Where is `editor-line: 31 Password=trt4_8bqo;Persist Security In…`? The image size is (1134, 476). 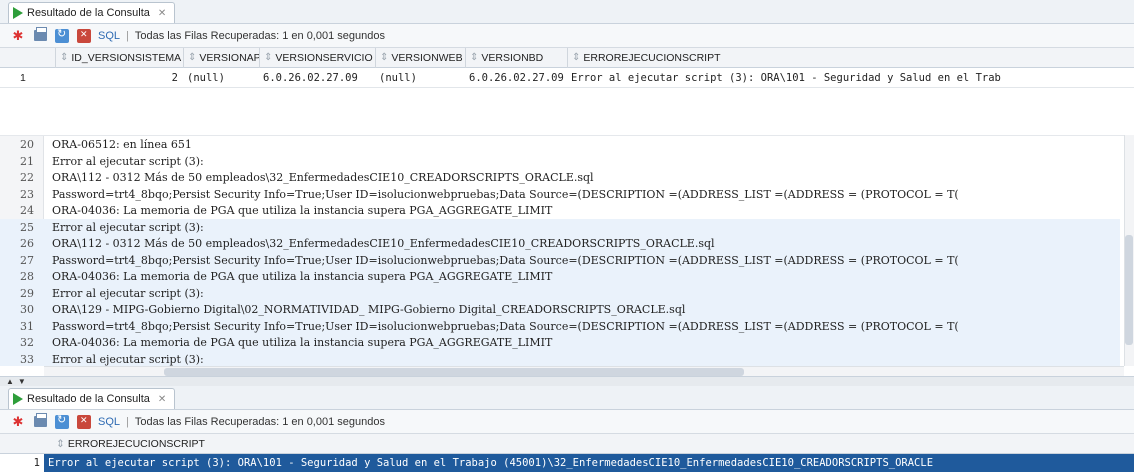 editor-line: 31 Password=trt4_8bqo;Persist Security In… is located at coordinates (560, 326).